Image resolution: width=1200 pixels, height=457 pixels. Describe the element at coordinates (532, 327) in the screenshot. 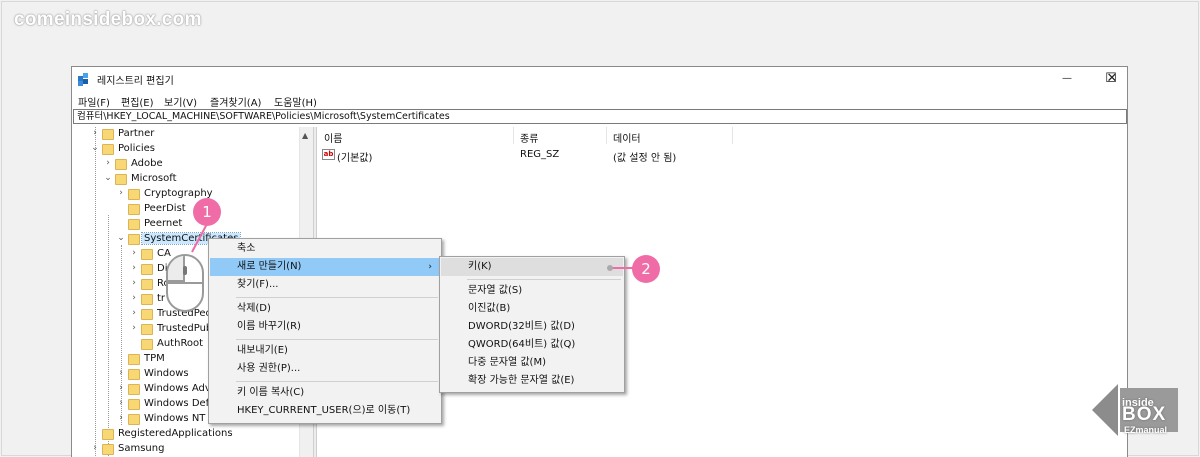

I see `submenu-item-dword: DWORD(32비트) 값(D)` at that location.